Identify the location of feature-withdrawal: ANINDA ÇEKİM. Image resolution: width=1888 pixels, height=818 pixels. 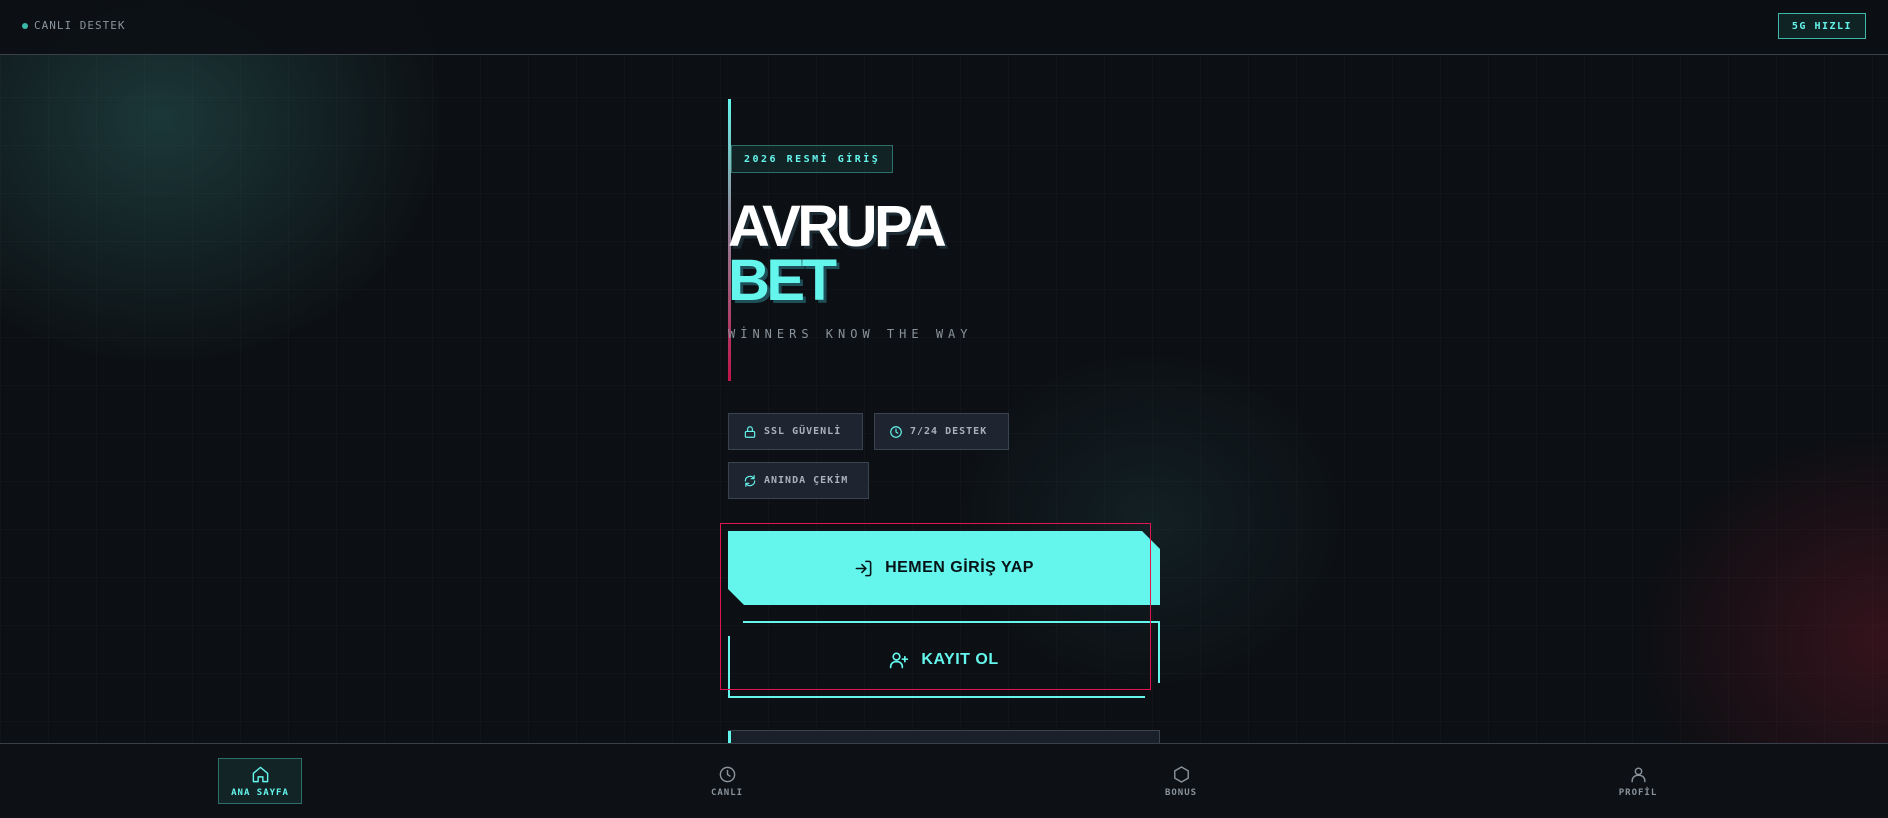
(798, 480).